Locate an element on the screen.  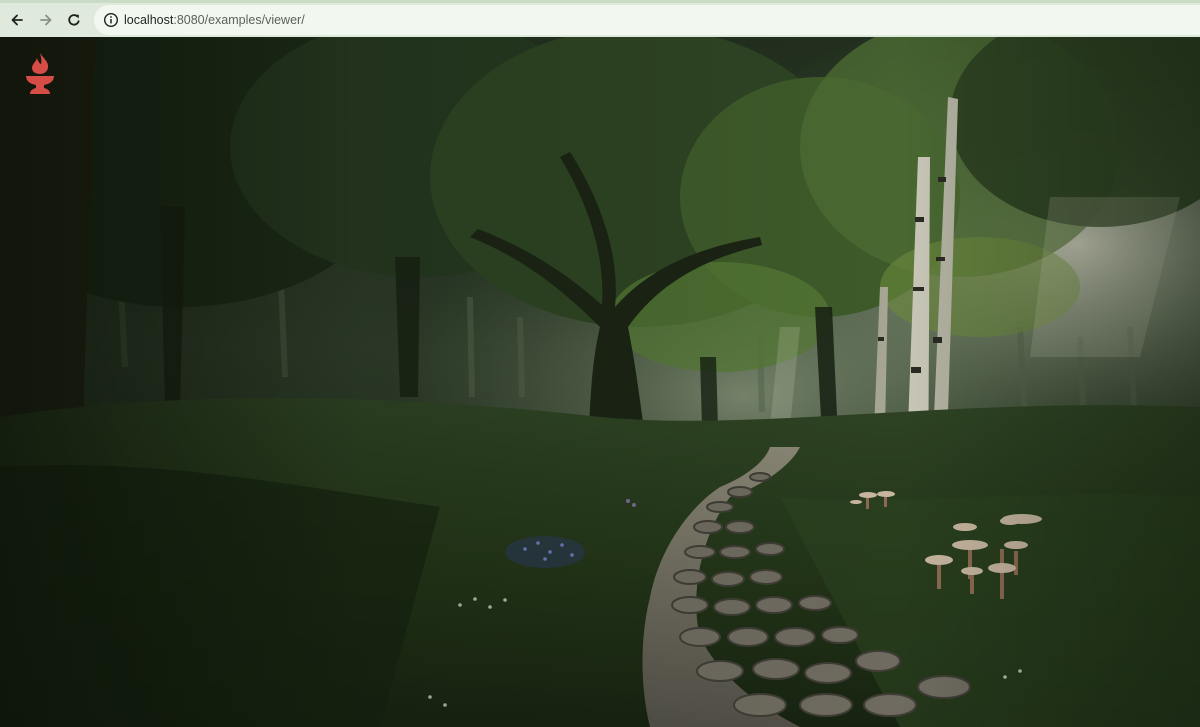
site-info-button is located at coordinates (111, 20).